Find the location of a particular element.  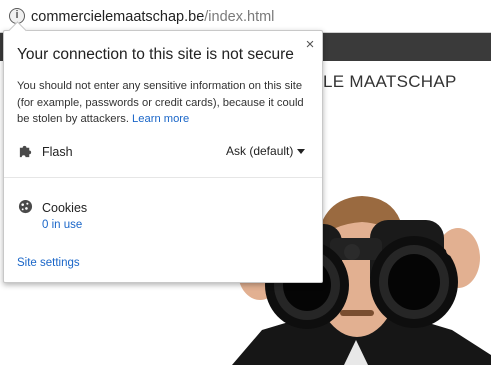

url-text: commercielemaatschap.be/index.html is located at coordinates (152, 17).